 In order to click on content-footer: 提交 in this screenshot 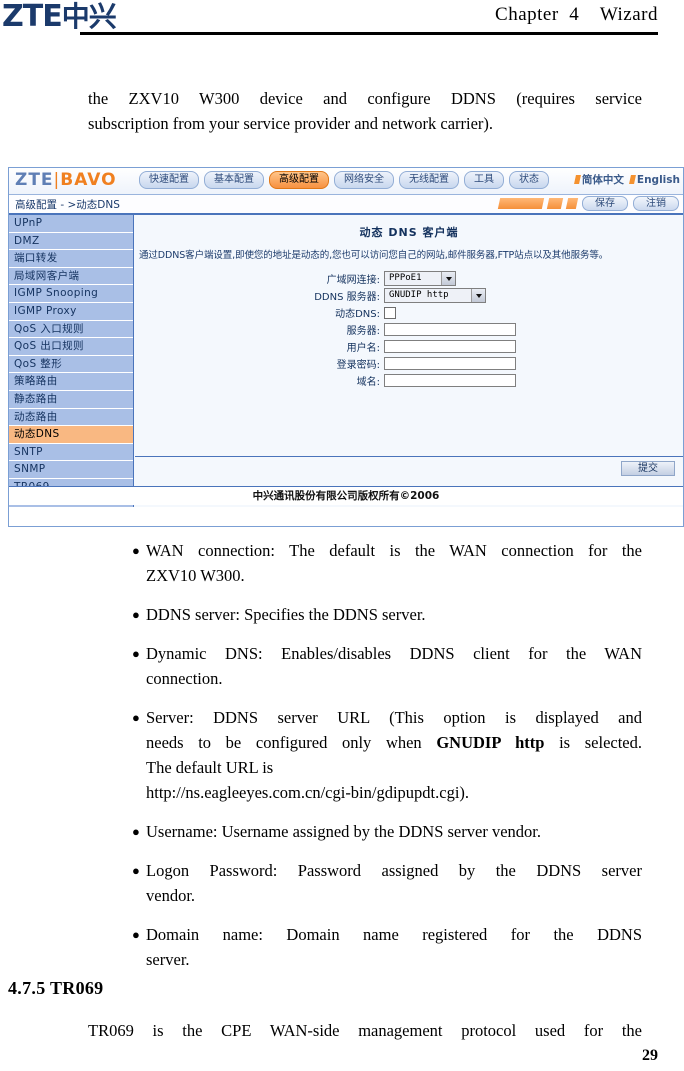, I will do `click(409, 467)`.